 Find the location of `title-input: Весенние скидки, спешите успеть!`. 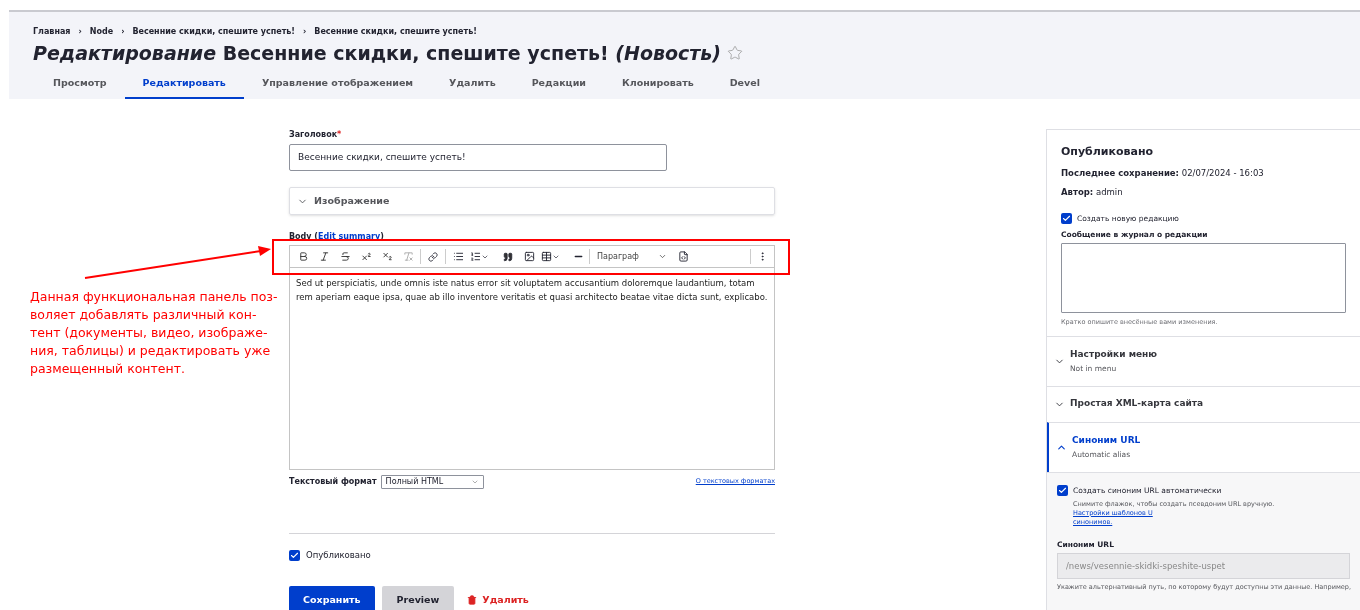

title-input: Весенние скидки, спешите успеть! is located at coordinates (478, 158).